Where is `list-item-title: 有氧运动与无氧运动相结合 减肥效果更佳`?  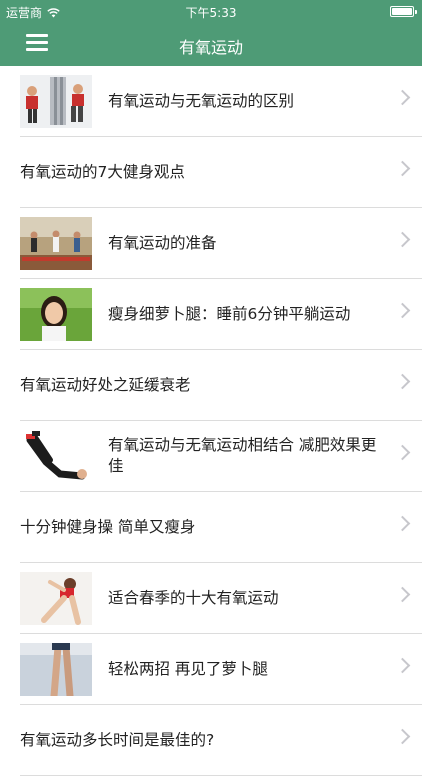 list-item-title: 有氧运动与无氧运动相结合 减肥效果更佳 is located at coordinates (242, 455).